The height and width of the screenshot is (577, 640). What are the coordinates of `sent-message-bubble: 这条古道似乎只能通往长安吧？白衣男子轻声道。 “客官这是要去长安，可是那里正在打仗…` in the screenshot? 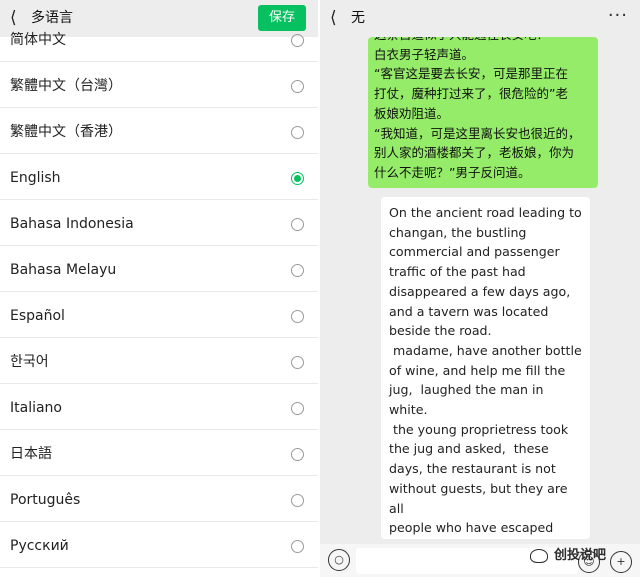 It's located at (483, 112).